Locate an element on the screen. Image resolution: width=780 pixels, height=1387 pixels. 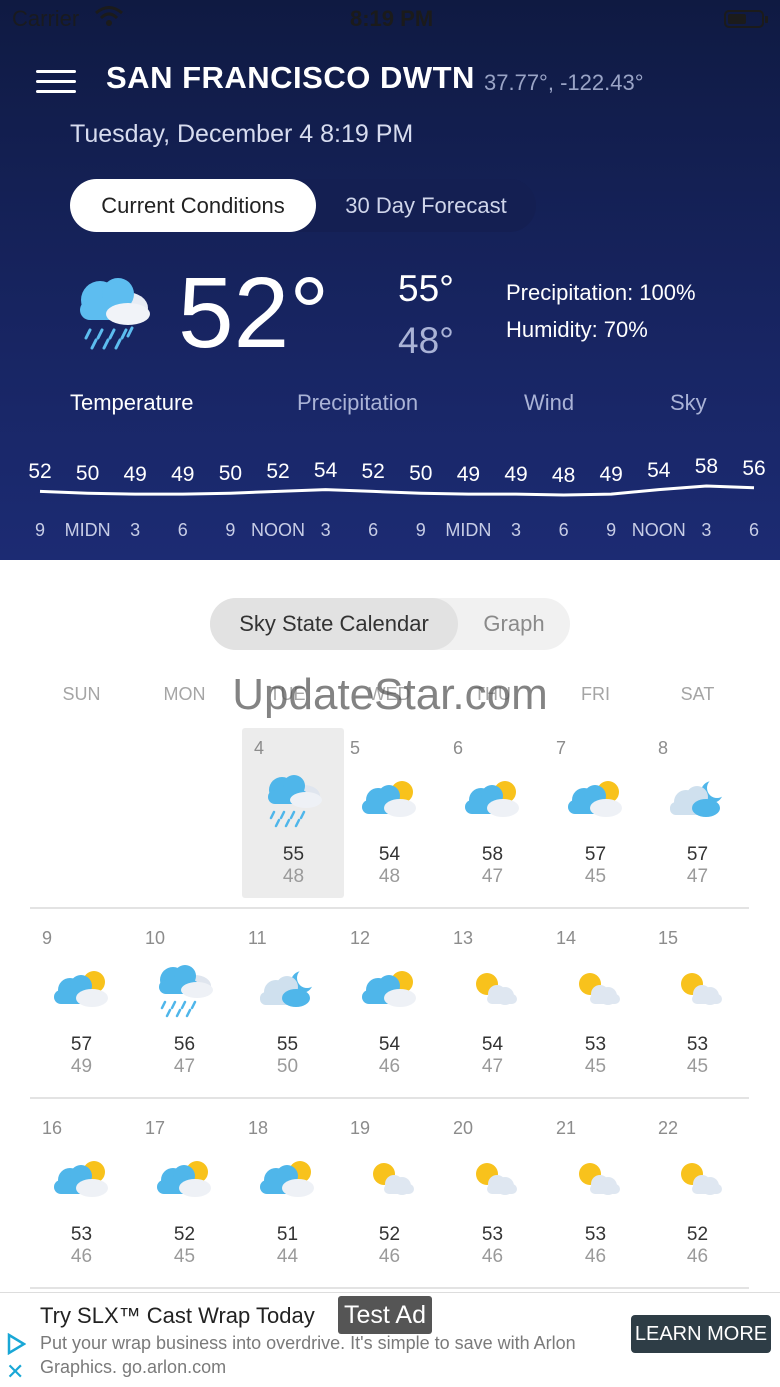
tab-temperature: Temperature is located at coordinates (132, 403).